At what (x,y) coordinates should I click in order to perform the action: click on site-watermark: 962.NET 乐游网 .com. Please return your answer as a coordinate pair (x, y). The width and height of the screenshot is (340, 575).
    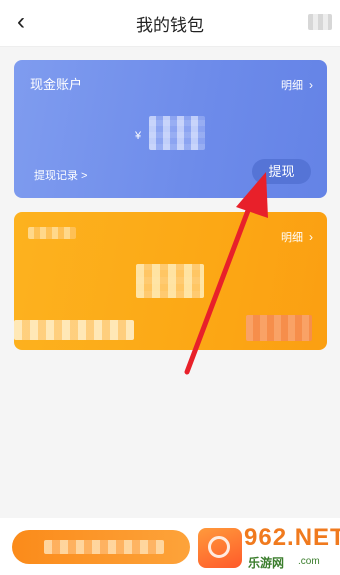
    Looking at the image, I should click on (269, 548).